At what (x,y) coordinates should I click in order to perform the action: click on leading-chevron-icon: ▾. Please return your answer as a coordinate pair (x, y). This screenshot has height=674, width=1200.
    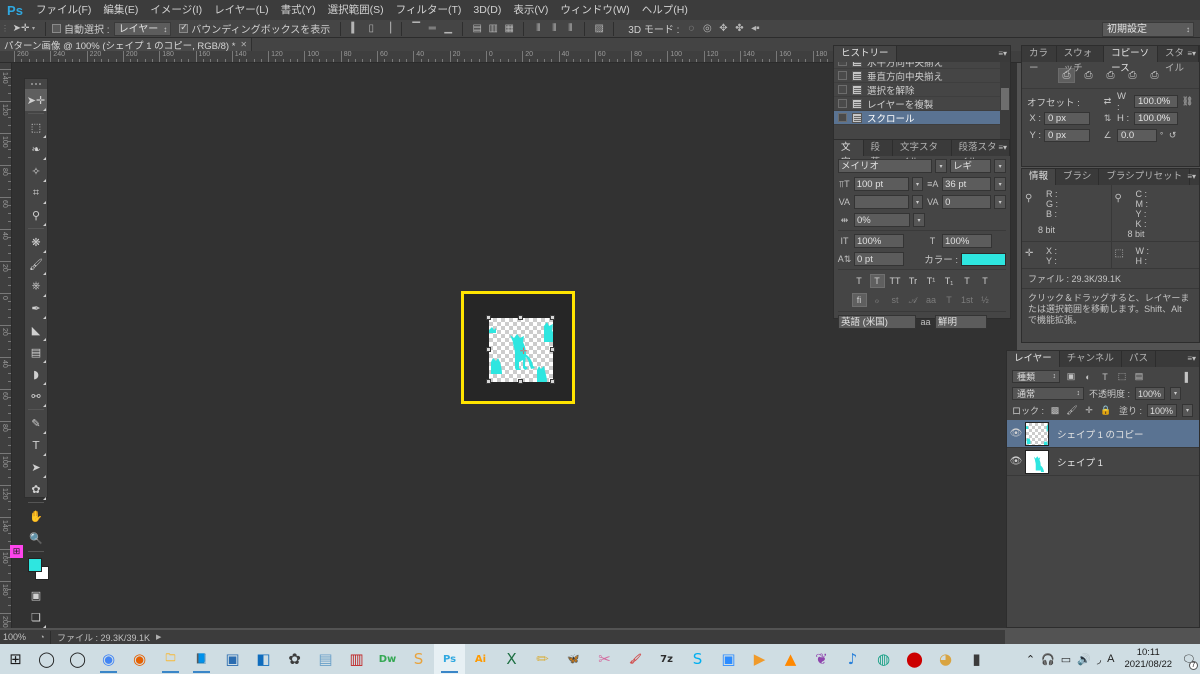
    Looking at the image, I should click on (1000, 184).